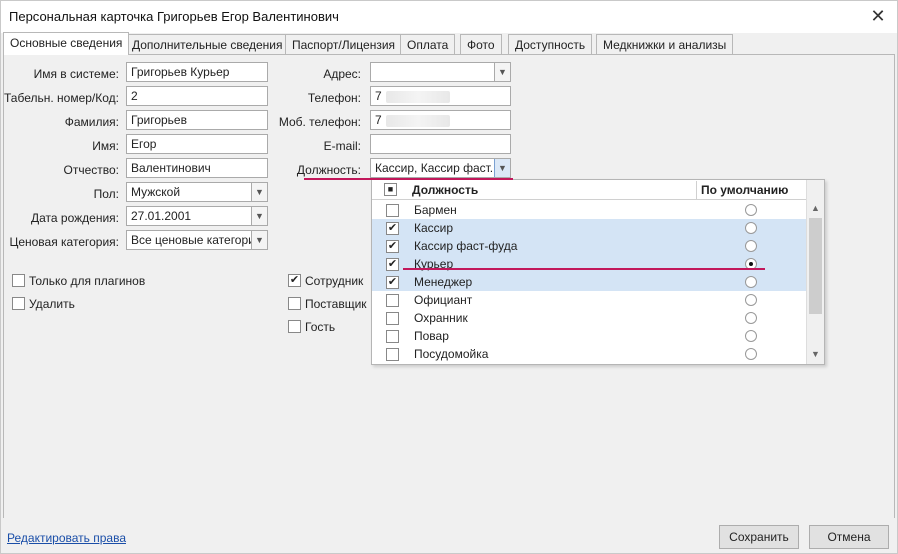 The width and height of the screenshot is (898, 554). What do you see at coordinates (43, 305) in the screenshot?
I see `delete-checkbox: Удалить` at bounding box center [43, 305].